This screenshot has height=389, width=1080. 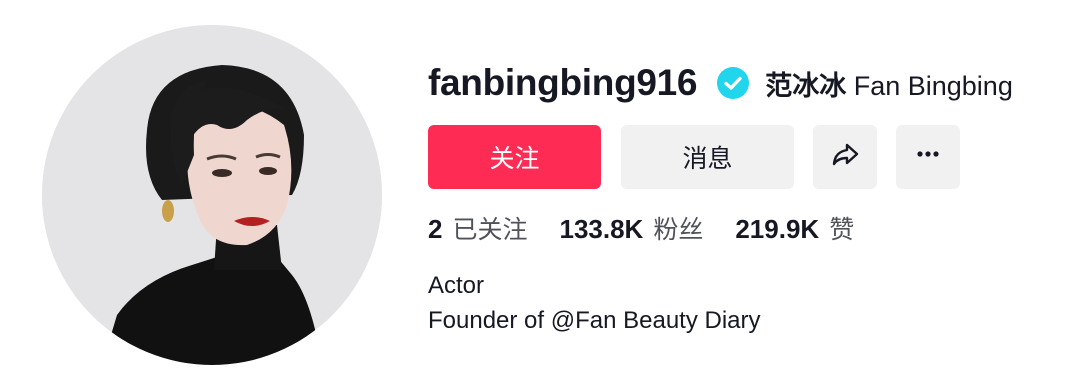 What do you see at coordinates (435, 229) in the screenshot?
I see `following-count: 2` at bounding box center [435, 229].